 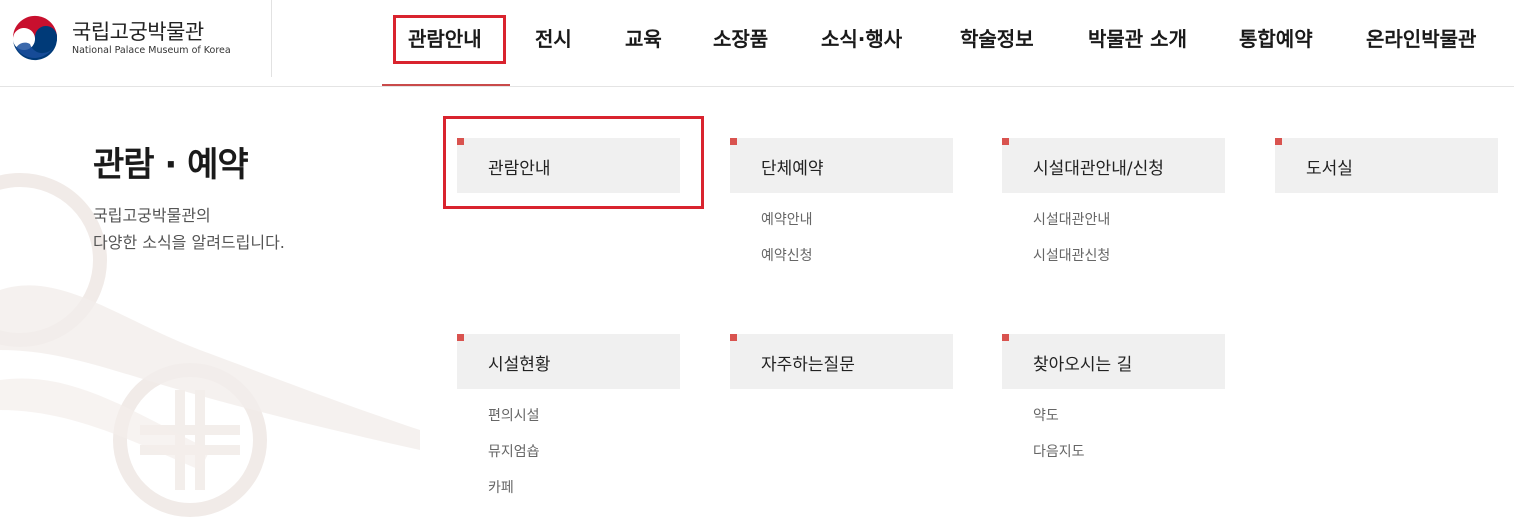 What do you see at coordinates (189, 229) in the screenshot?
I see `section-description: 국립고궁박물관의 다양한 소식을 알려드립니다.` at bounding box center [189, 229].